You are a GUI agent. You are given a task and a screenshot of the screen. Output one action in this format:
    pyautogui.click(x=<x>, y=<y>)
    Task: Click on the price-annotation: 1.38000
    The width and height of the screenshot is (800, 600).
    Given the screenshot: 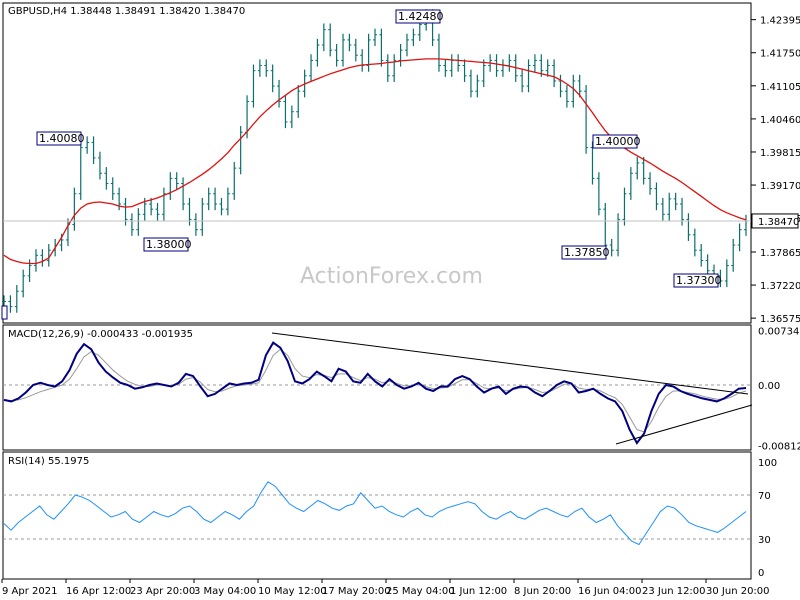 What is the action you would take?
    pyautogui.click(x=169, y=244)
    